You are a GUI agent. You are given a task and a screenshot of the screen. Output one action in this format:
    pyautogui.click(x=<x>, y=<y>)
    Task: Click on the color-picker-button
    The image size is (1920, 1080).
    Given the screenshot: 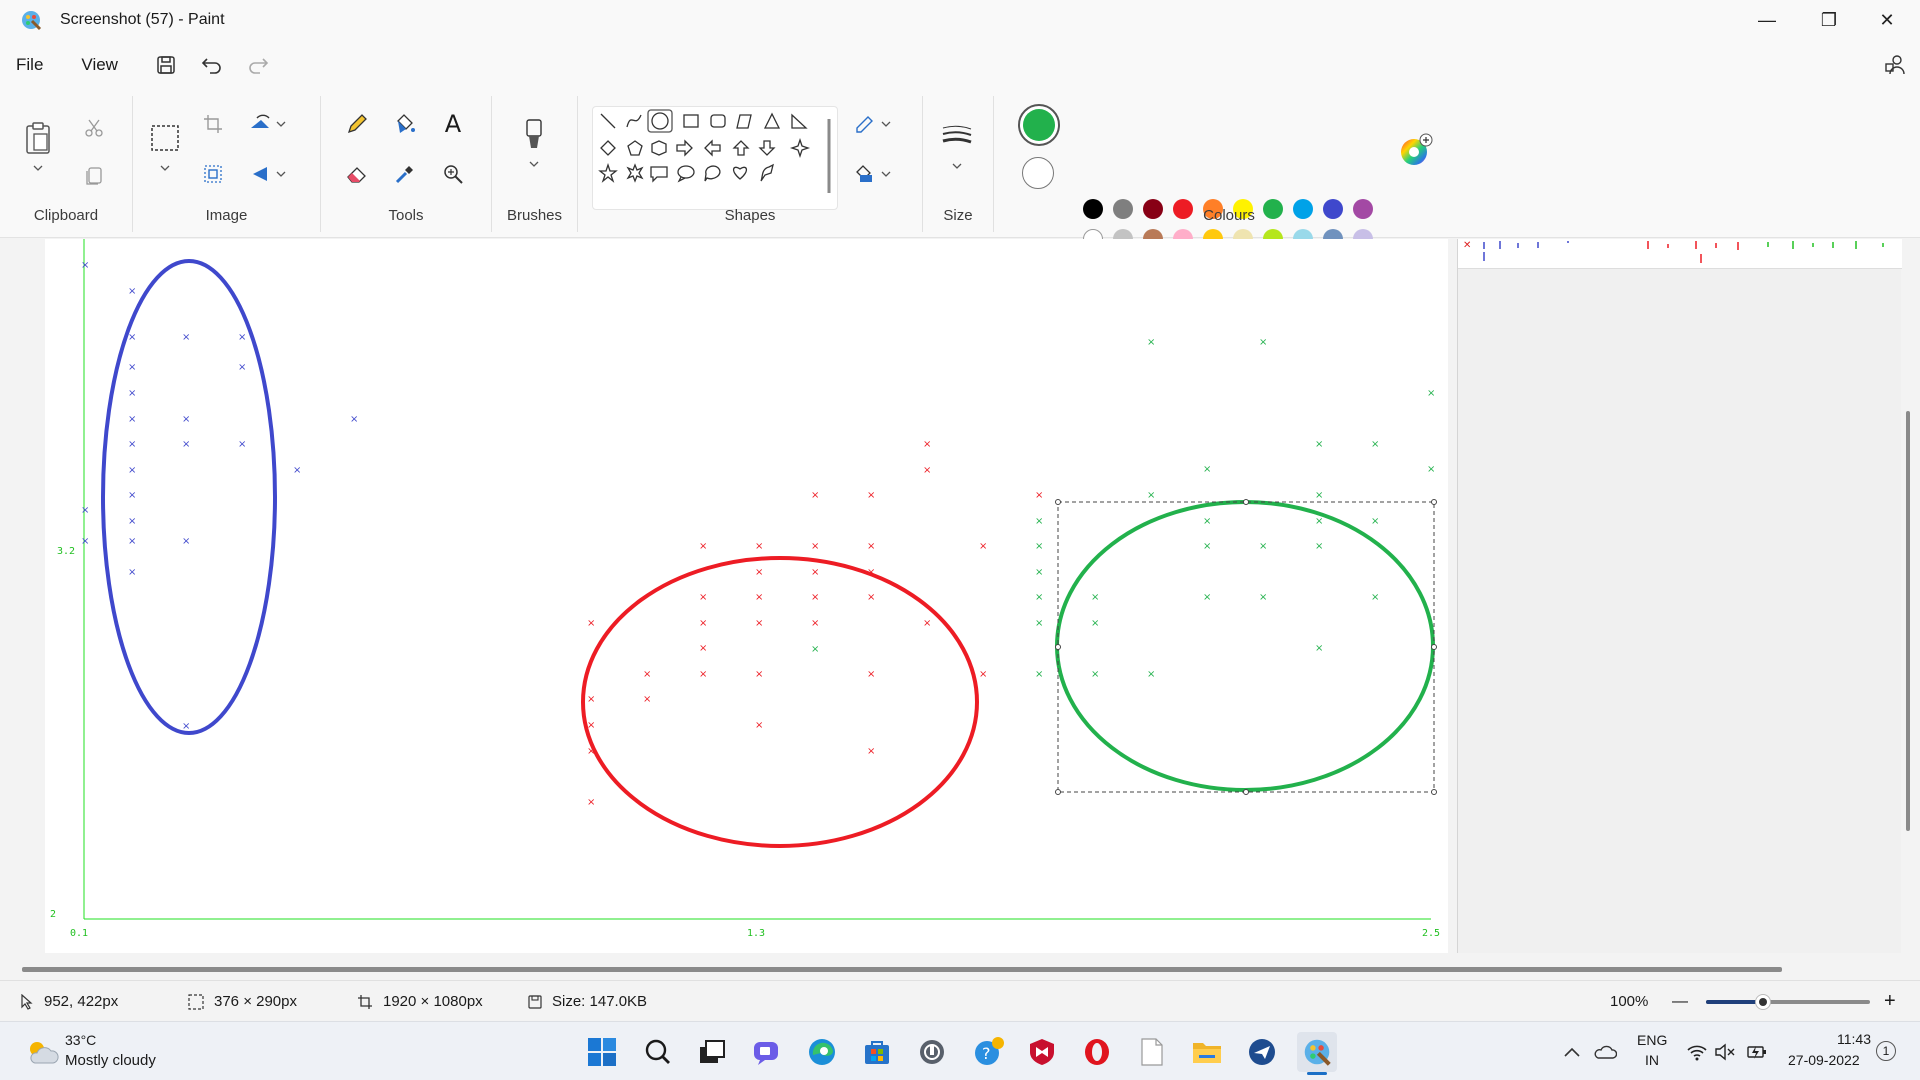 What is the action you would take?
    pyautogui.click(x=405, y=174)
    